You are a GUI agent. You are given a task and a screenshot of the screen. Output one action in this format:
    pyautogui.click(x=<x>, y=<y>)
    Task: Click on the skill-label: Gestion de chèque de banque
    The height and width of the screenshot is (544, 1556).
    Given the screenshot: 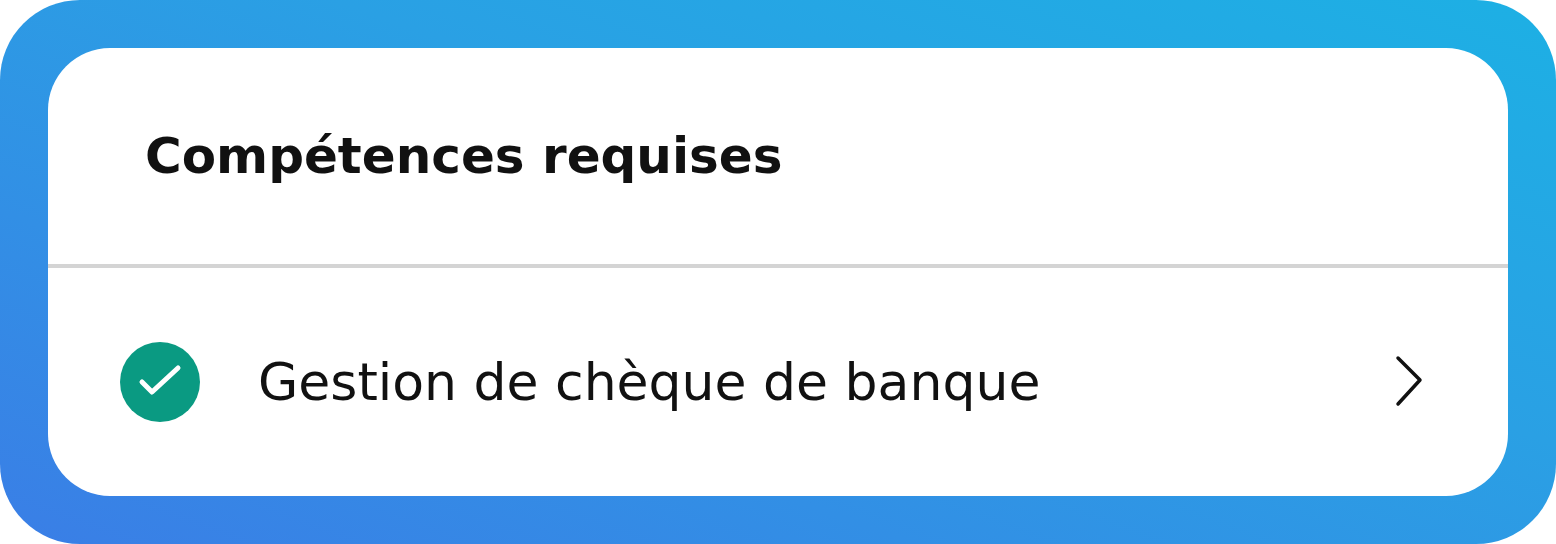 What is the action you would take?
    pyautogui.click(x=650, y=382)
    